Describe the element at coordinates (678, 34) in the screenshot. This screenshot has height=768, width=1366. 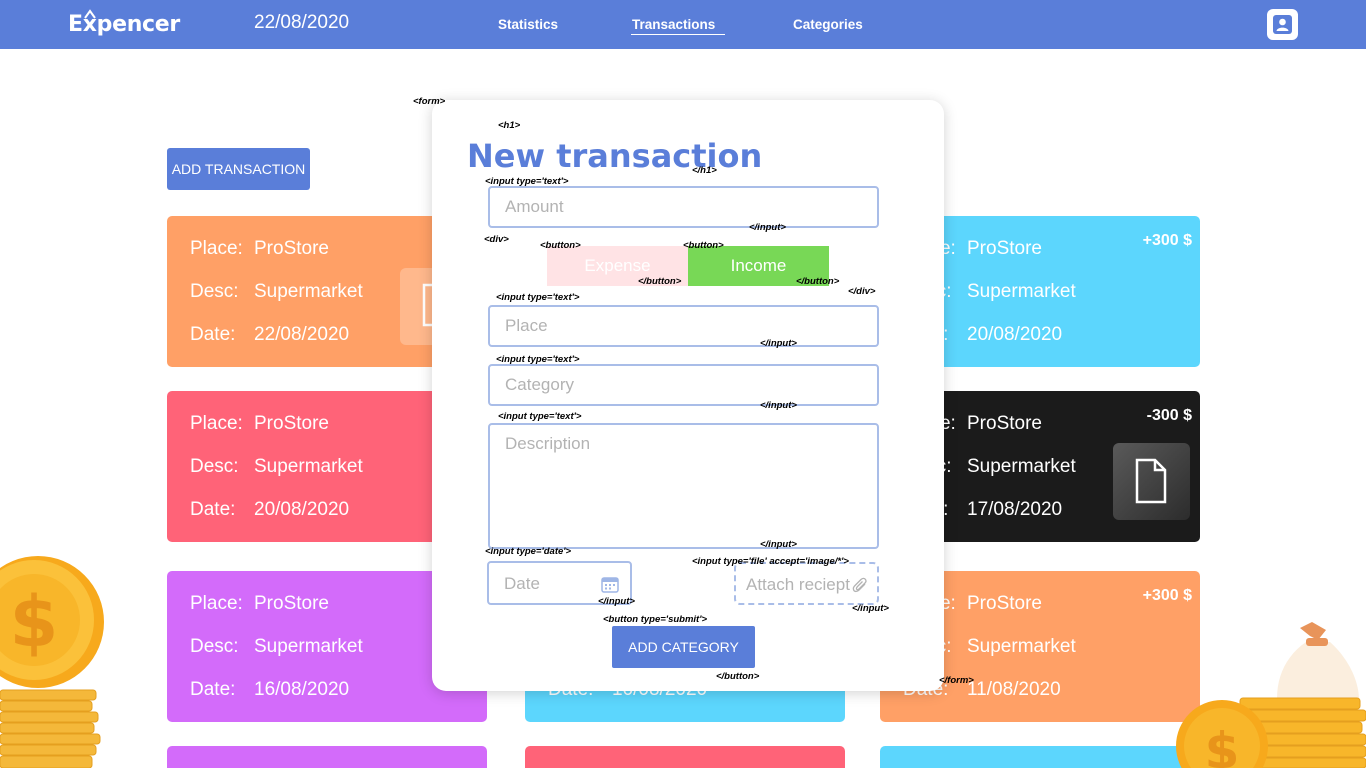
I see `active-nav-underline` at that location.